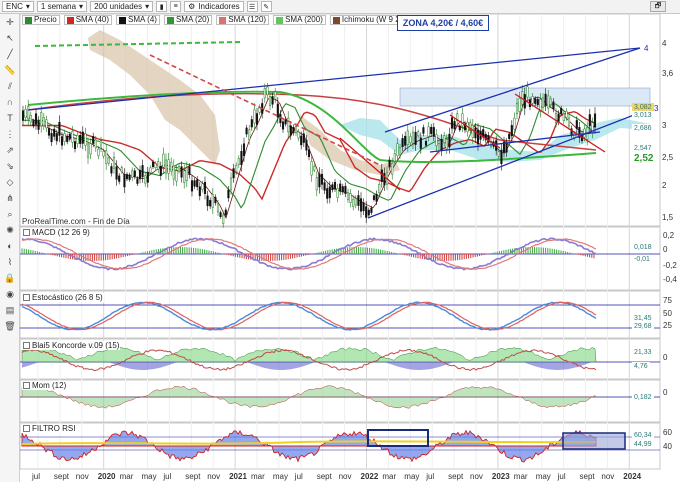  What do you see at coordinates (243, 20) in the screenshot?
I see `legend-item: SMA (120)` at bounding box center [243, 20].